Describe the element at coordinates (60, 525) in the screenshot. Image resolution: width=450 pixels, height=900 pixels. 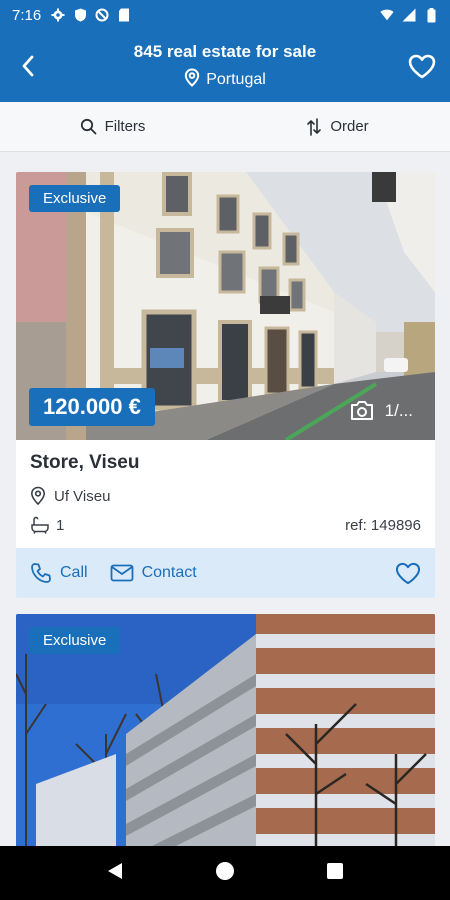
I see `bathrooms-count: 1` at that location.